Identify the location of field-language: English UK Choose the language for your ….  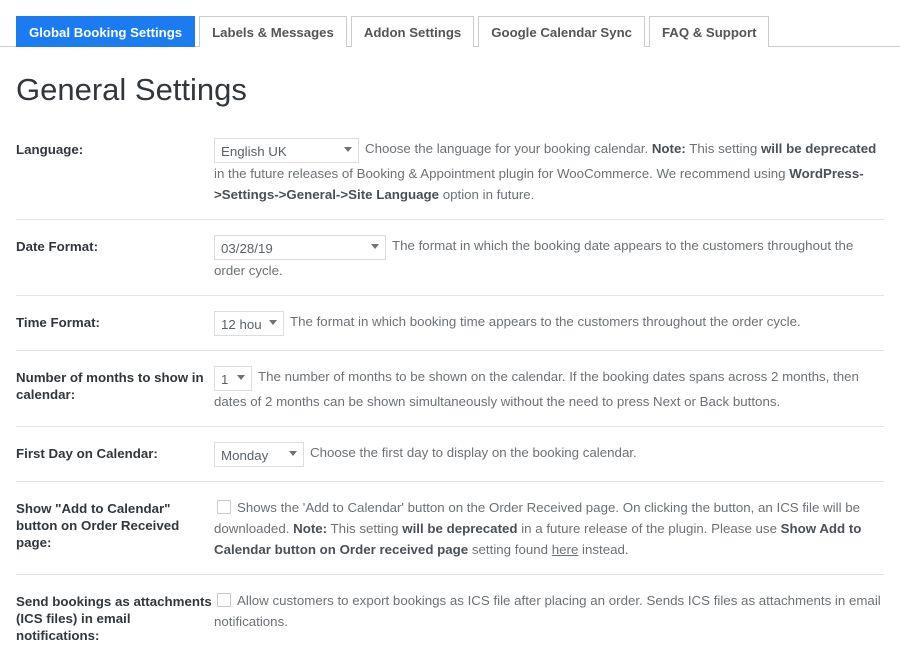
(549, 171).